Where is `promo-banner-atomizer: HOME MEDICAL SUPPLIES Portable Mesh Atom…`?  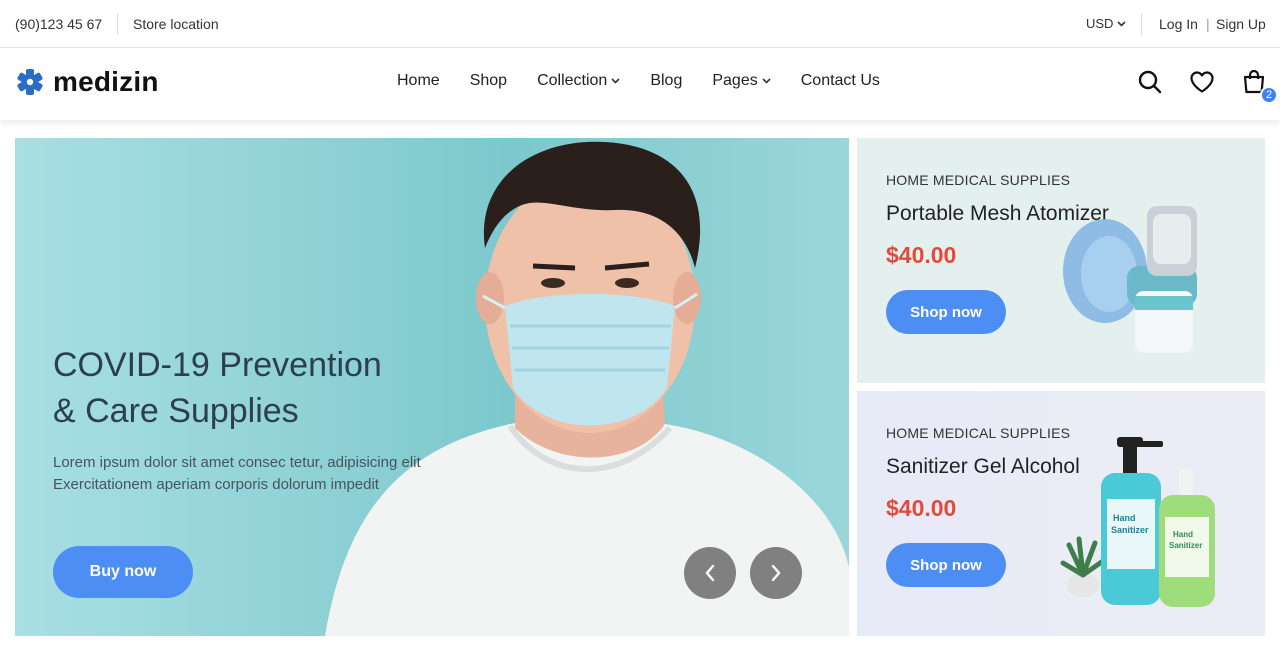
promo-banner-atomizer: HOME MEDICAL SUPPLIES Portable Mesh Atom… is located at coordinates (1061, 260).